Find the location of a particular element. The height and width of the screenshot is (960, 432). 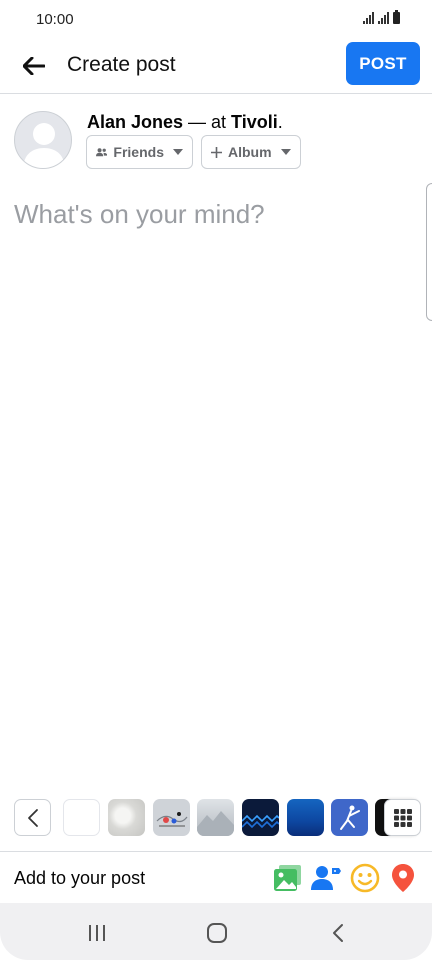

background-option-cotton is located at coordinates (126, 817).